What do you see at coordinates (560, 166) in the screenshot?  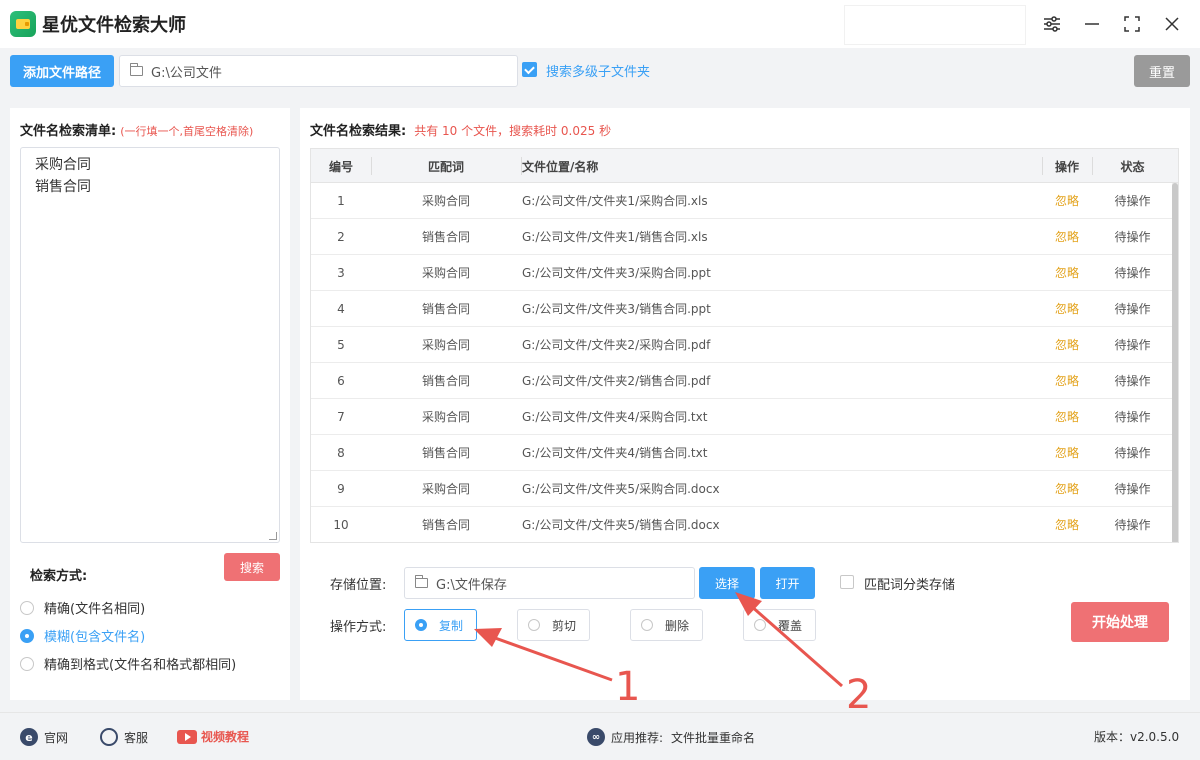 I see `column-header-path: 文件位置/名称` at bounding box center [560, 166].